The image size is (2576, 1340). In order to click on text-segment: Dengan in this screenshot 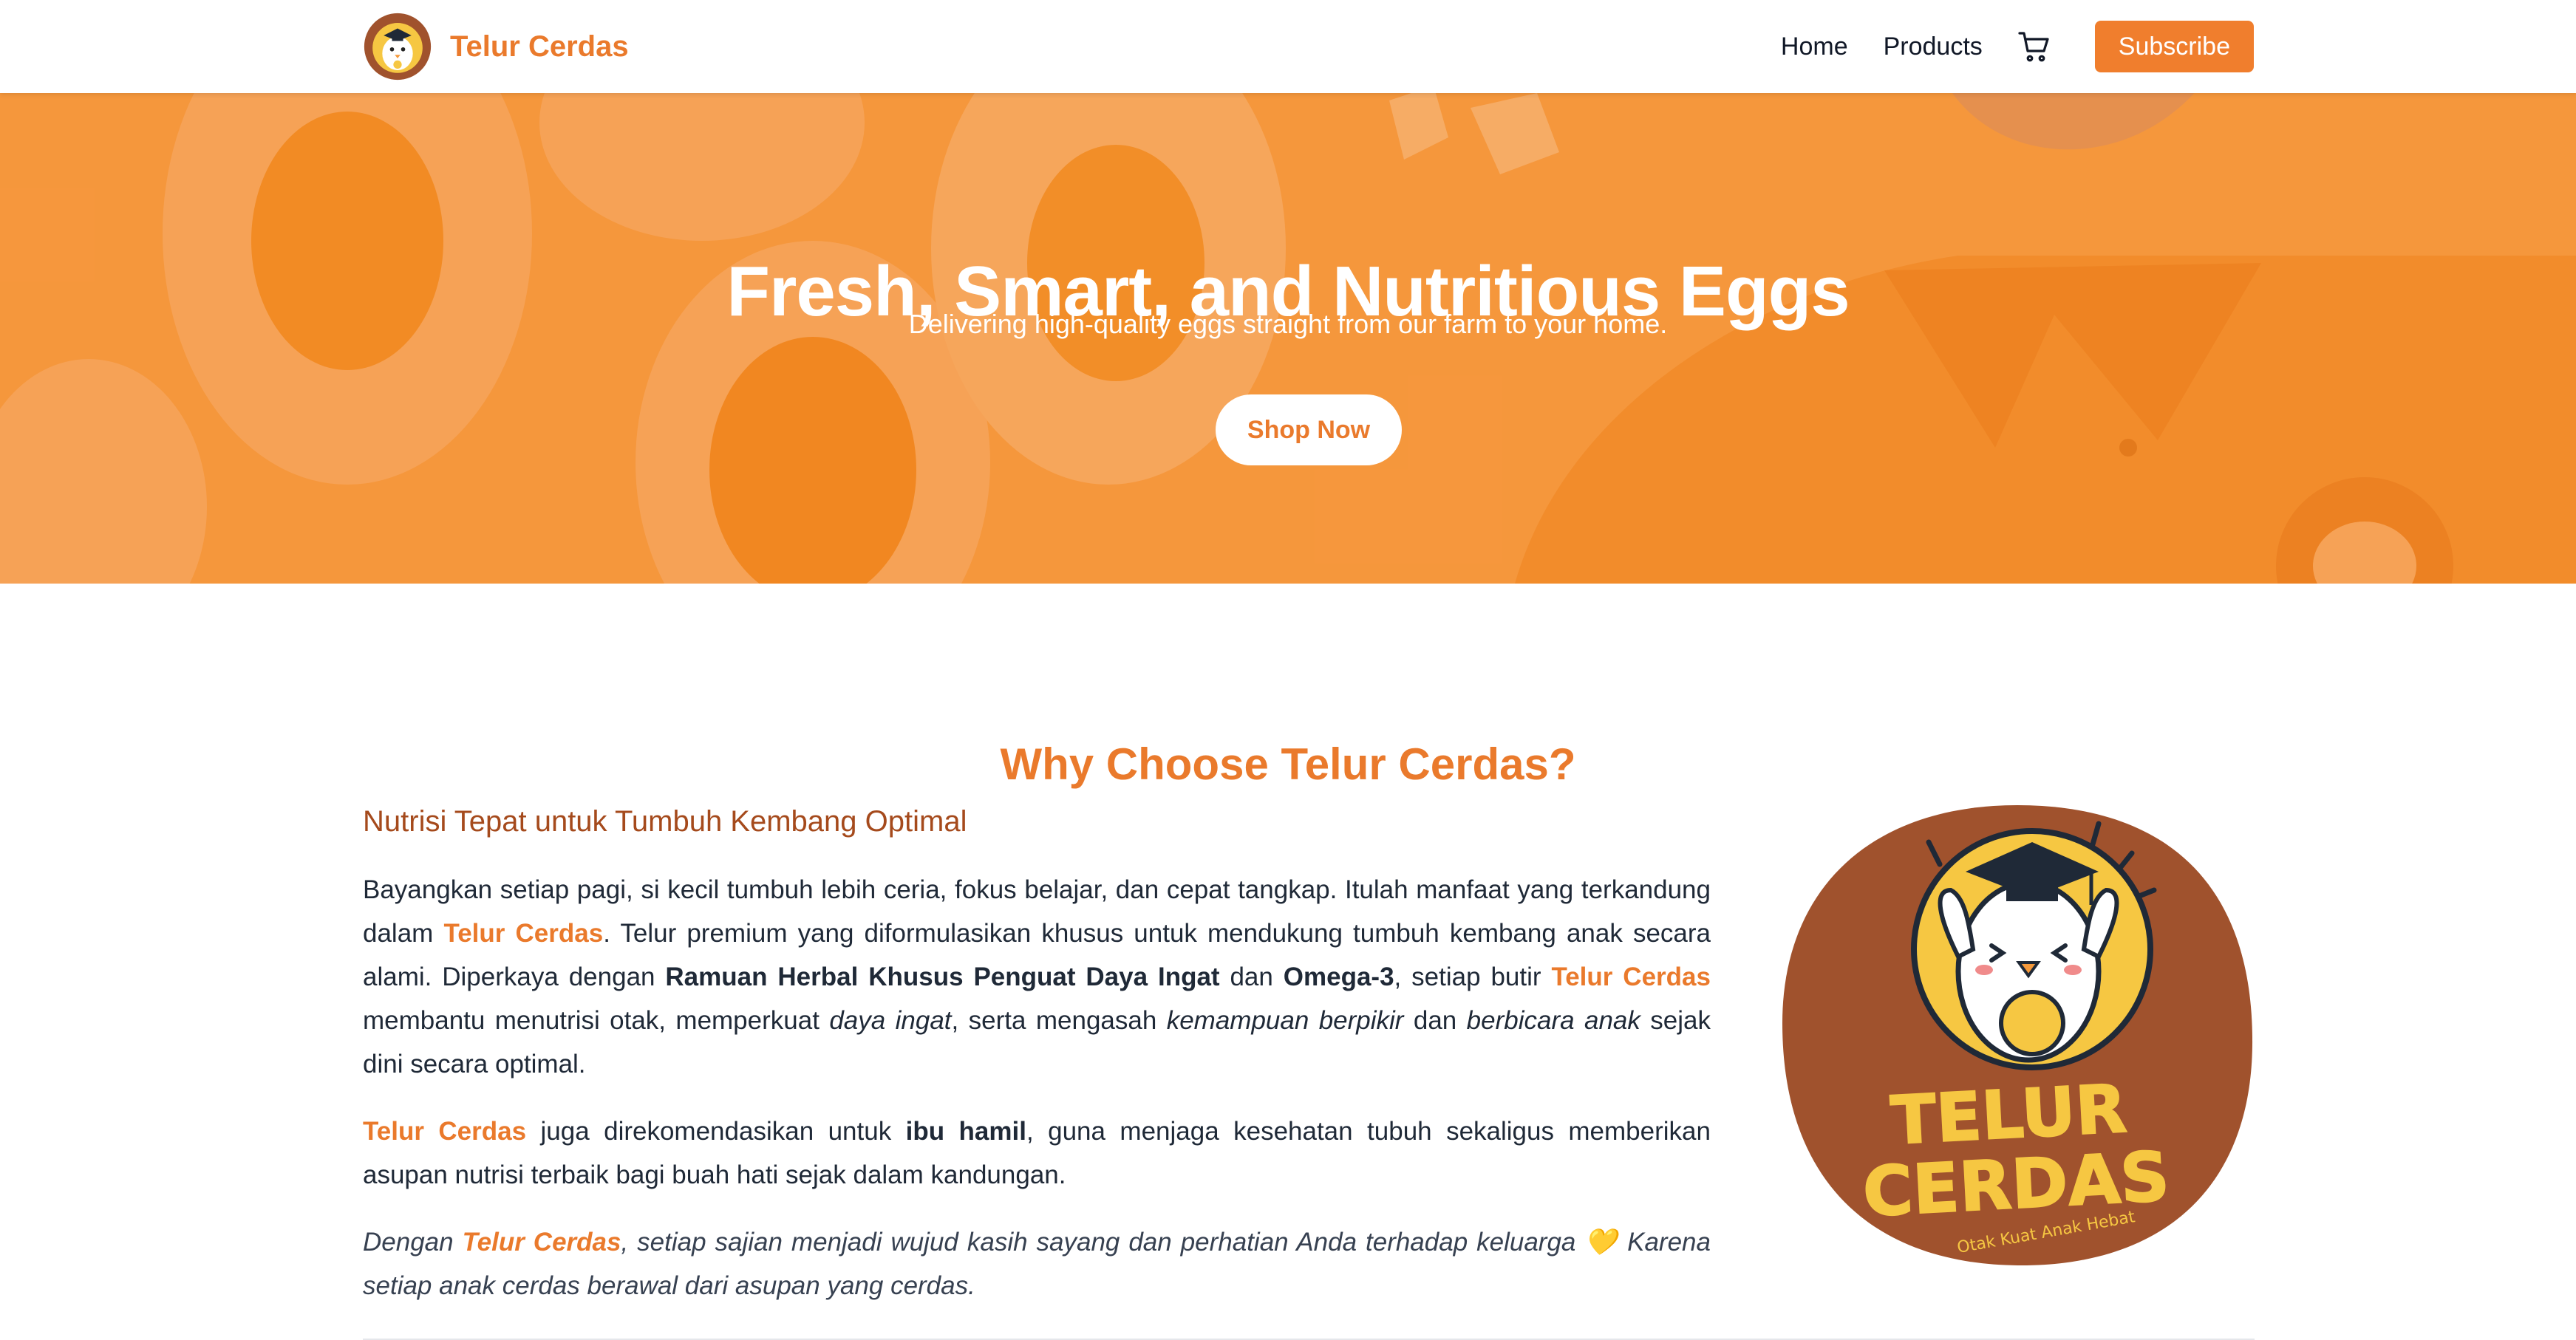, I will do `click(413, 1242)`.